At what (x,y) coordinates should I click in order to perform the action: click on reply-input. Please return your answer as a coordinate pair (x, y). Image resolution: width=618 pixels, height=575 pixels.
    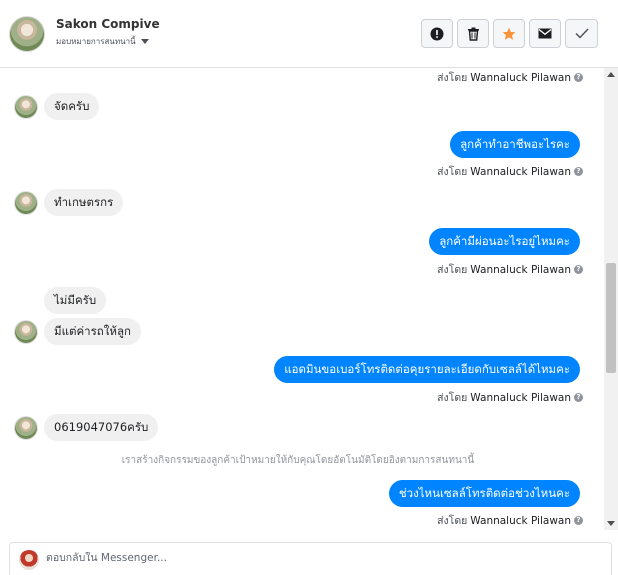
    Looking at the image, I should click on (316, 558).